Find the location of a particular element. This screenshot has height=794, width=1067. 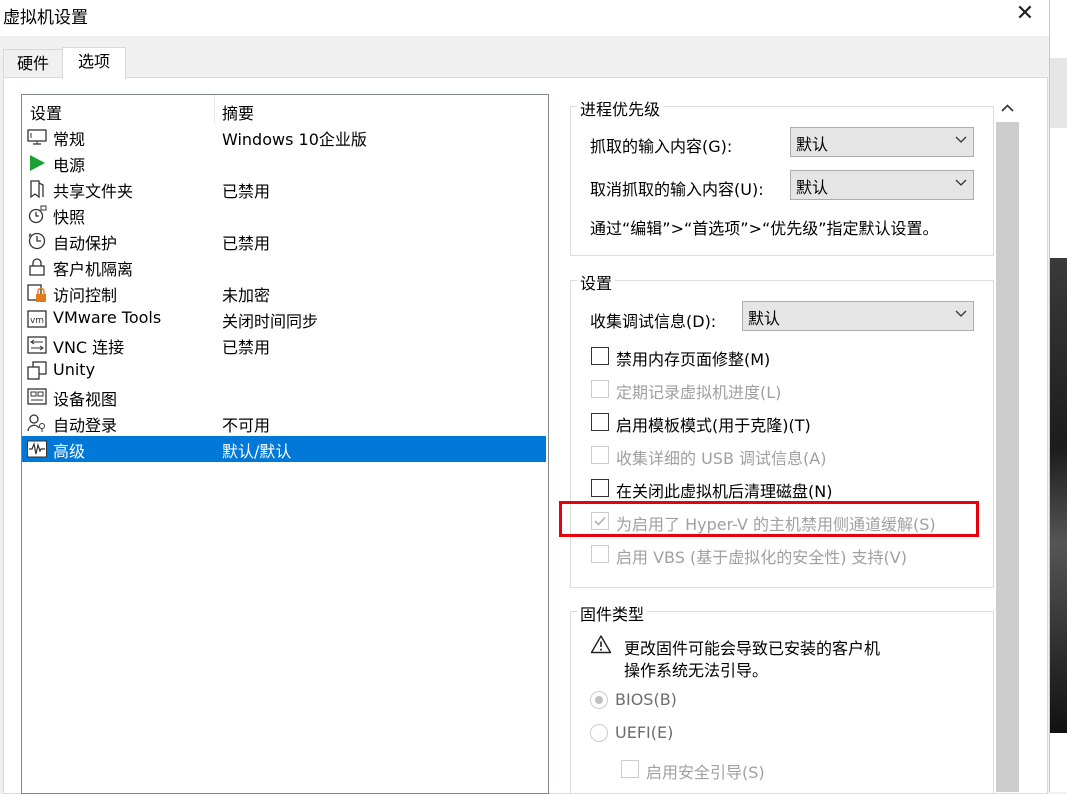

checkbox-secure-boot is located at coordinates (630, 769).